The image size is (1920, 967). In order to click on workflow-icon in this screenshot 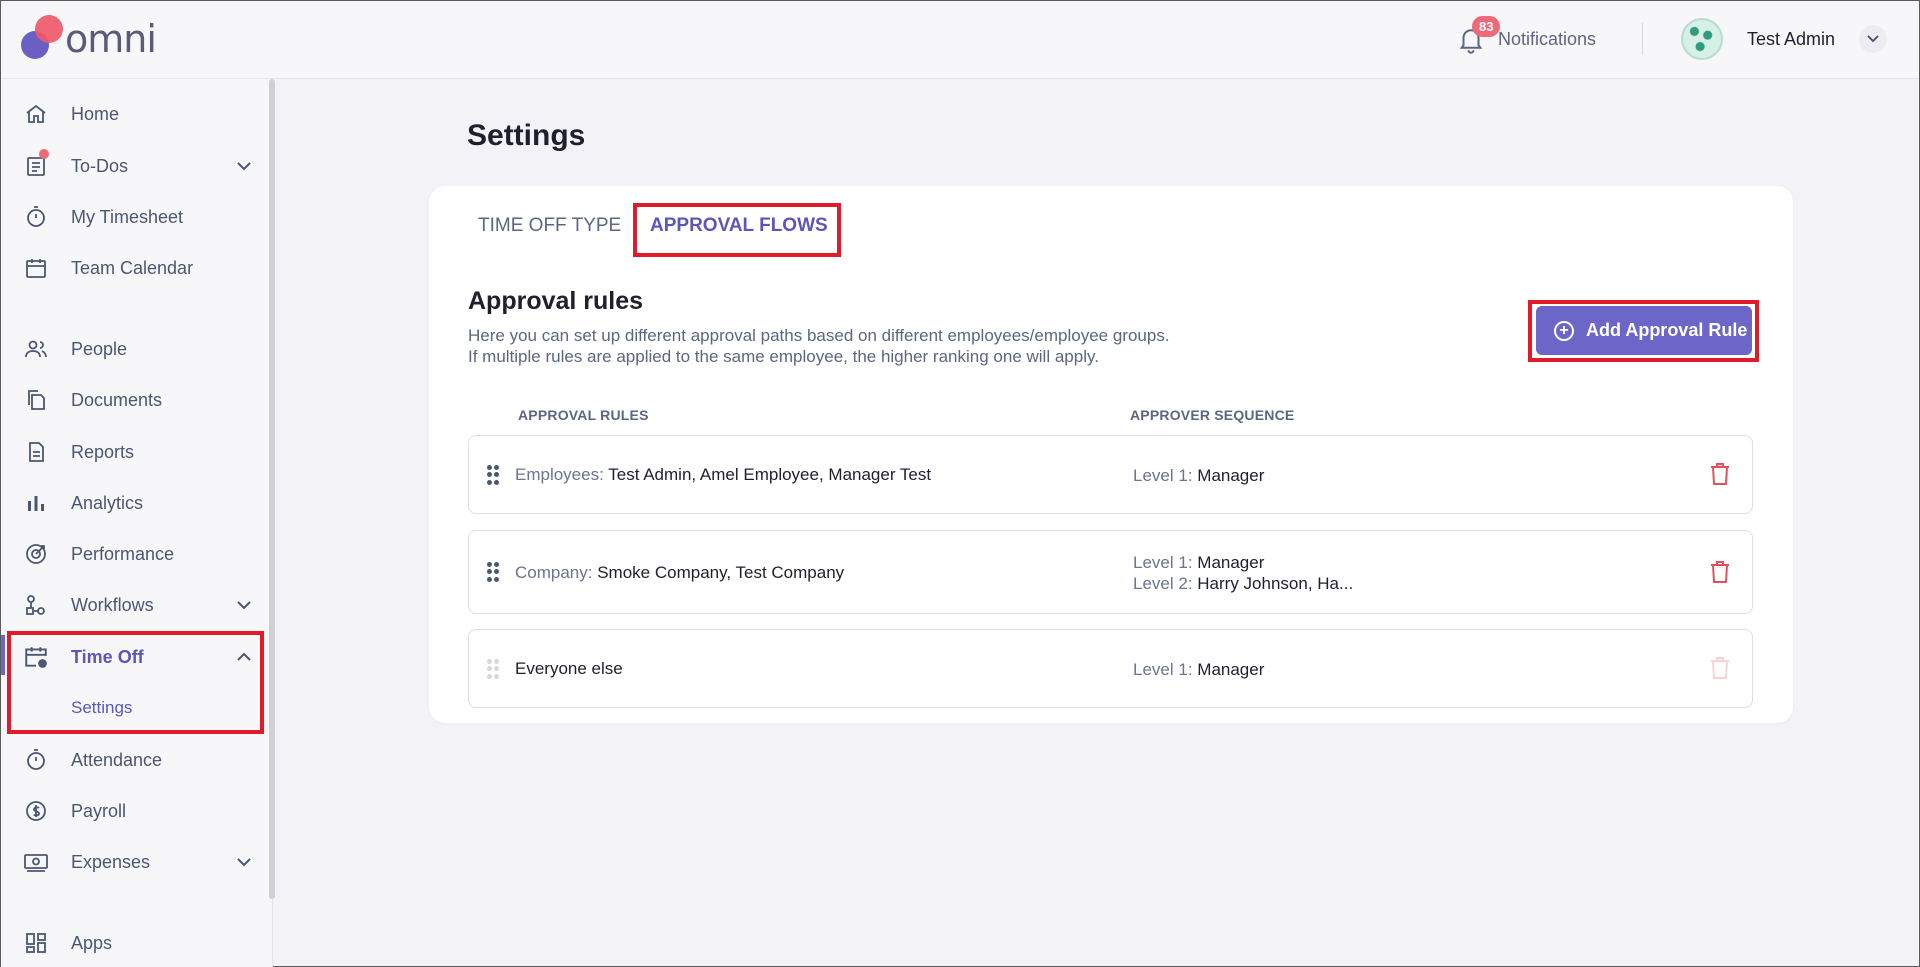, I will do `click(36, 605)`.